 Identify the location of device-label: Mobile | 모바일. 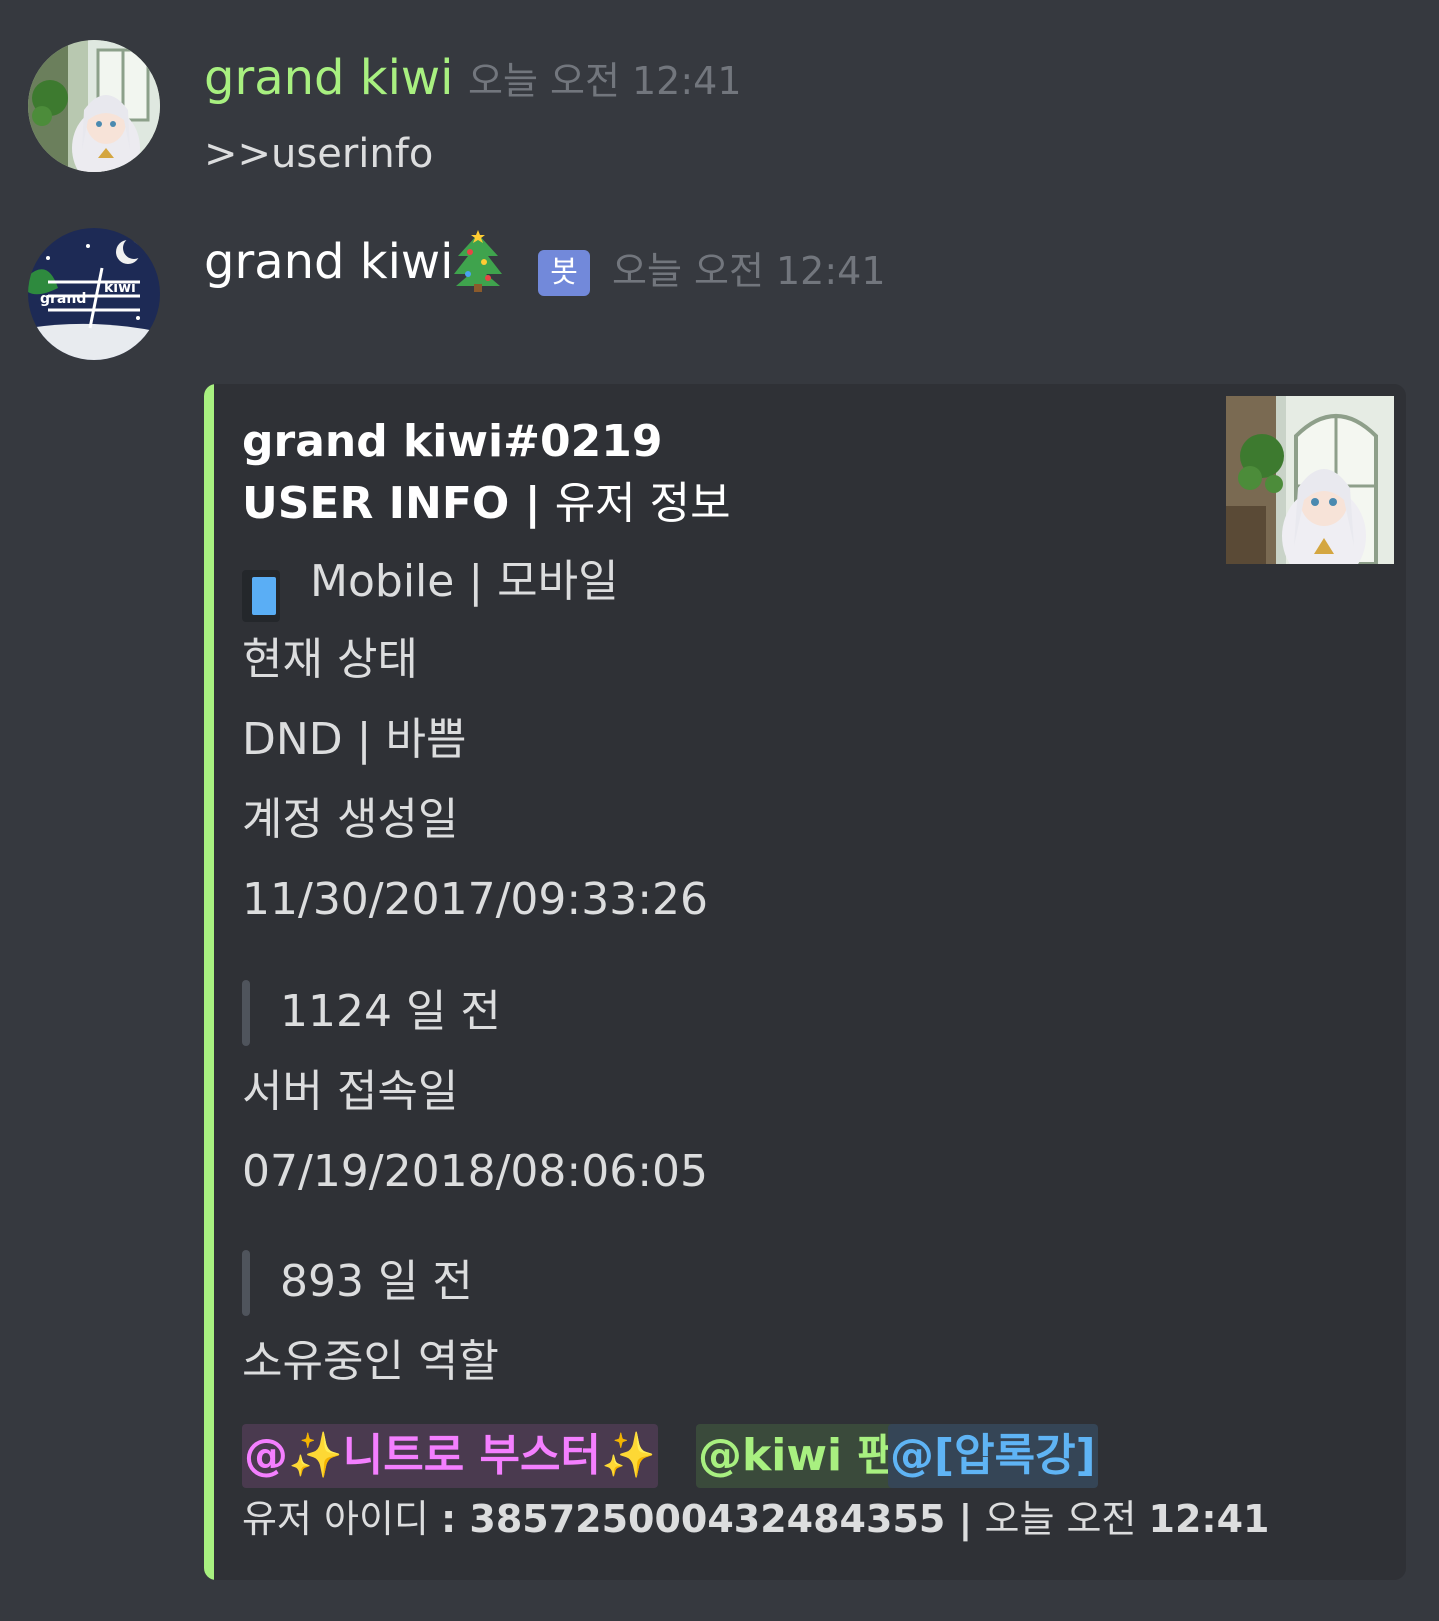
(464, 581).